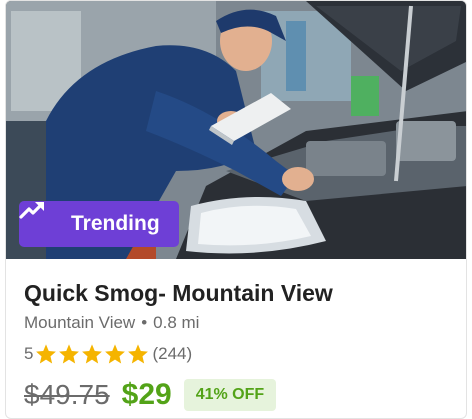  Describe the element at coordinates (172, 353) in the screenshot. I see `review-count: (244)` at that location.